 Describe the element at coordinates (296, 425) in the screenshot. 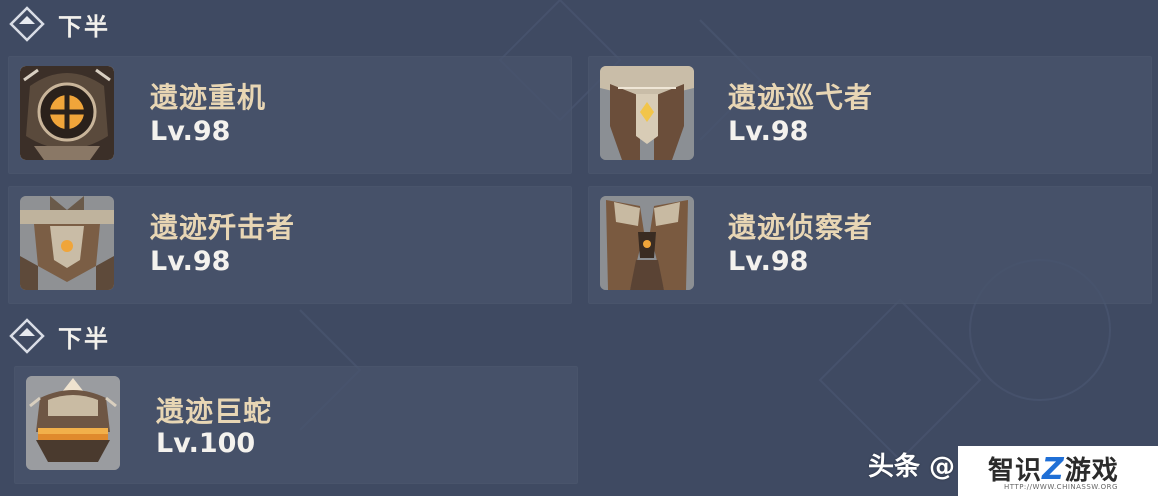

I see `enemy-card-ruin-serpent: 遗迹巨蛇 Lv.100` at that location.